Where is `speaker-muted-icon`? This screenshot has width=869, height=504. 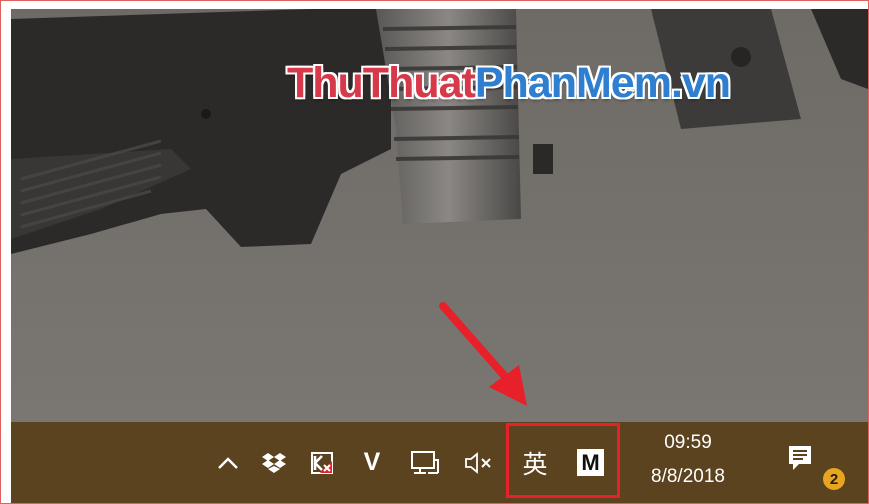 speaker-muted-icon is located at coordinates (478, 462).